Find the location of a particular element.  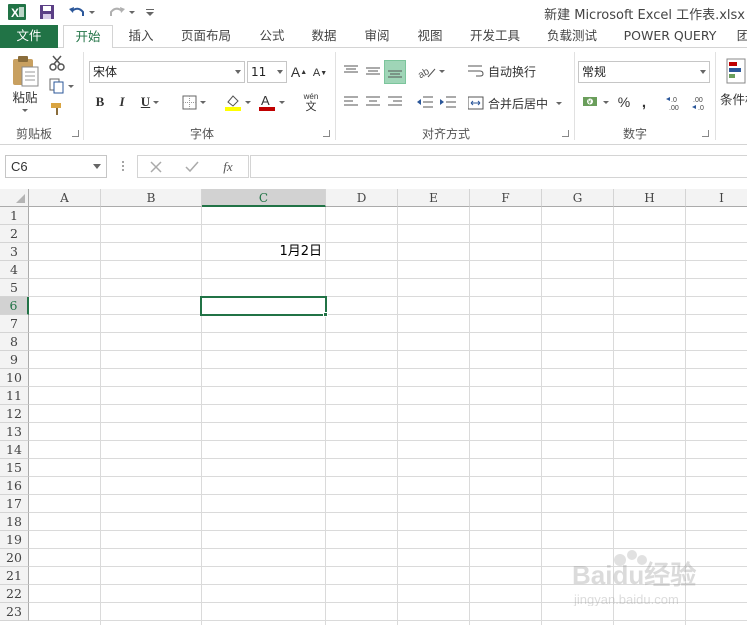

column-header-d: D is located at coordinates (362, 198).